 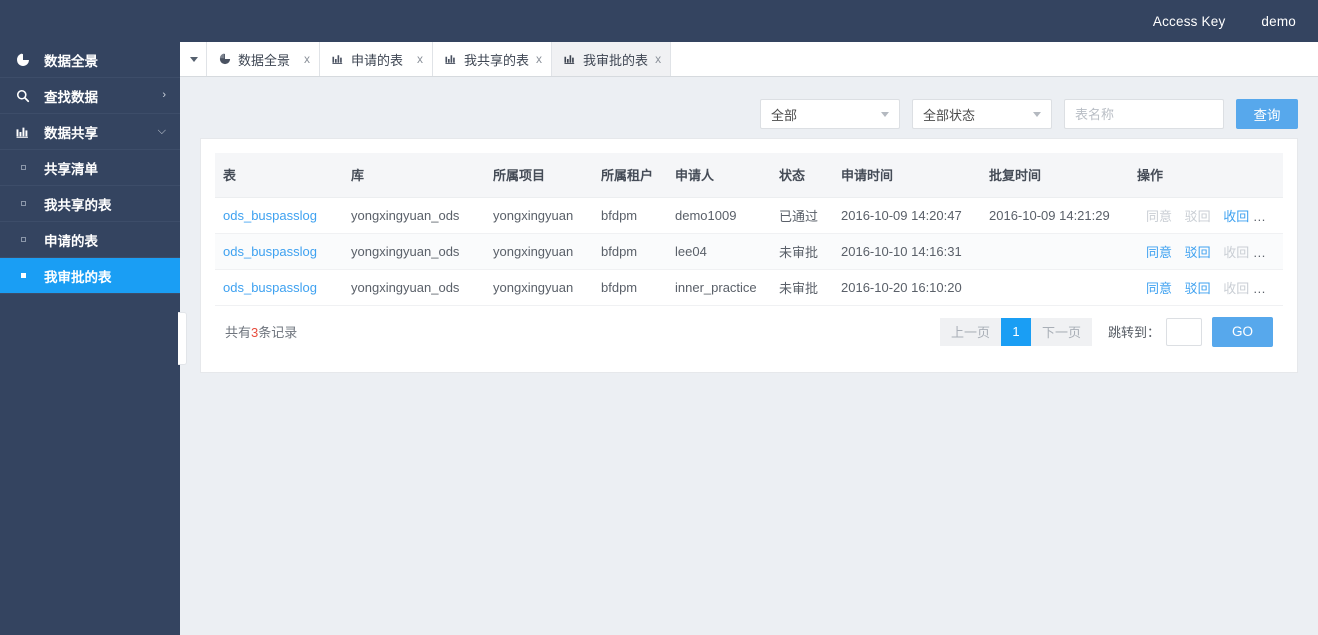 I want to click on record-count-suffix: 条记录, so click(x=278, y=332).